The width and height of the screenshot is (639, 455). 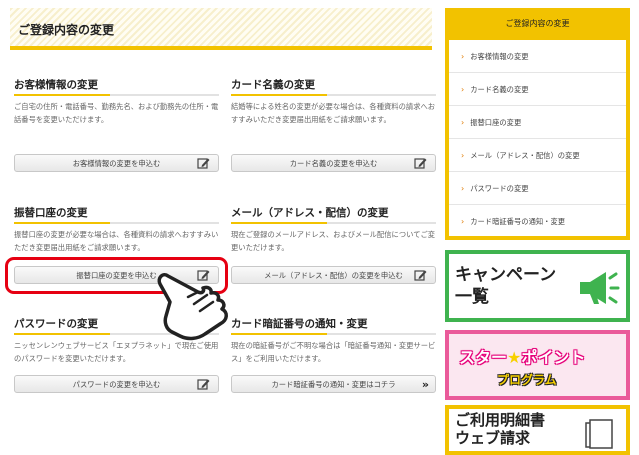 I want to click on banner-line-2: ウェブ請求, so click(x=493, y=438).